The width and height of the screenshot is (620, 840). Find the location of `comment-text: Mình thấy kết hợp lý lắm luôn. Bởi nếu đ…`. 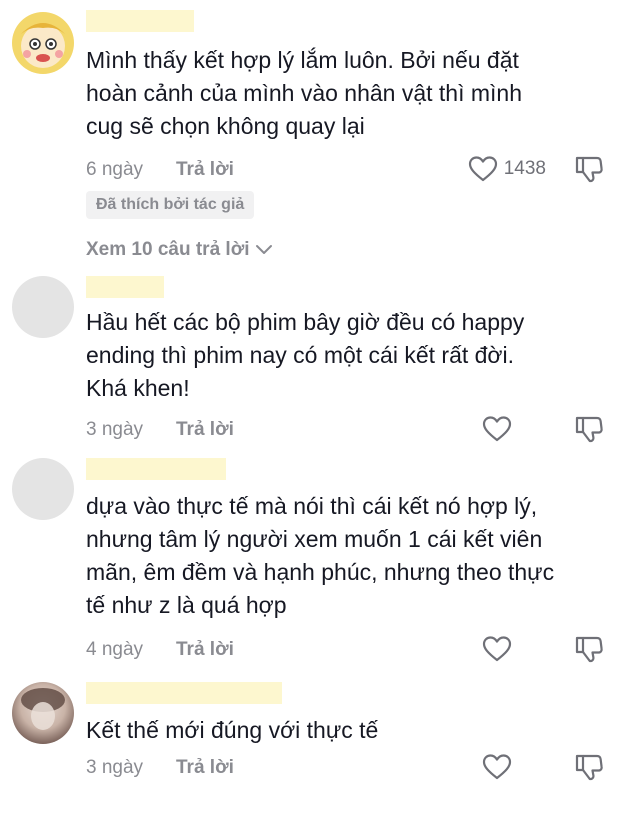

comment-text: Mình thấy kết hợp lý lắm luôn. Bởi nếu đ… is located at coordinates (346, 93).